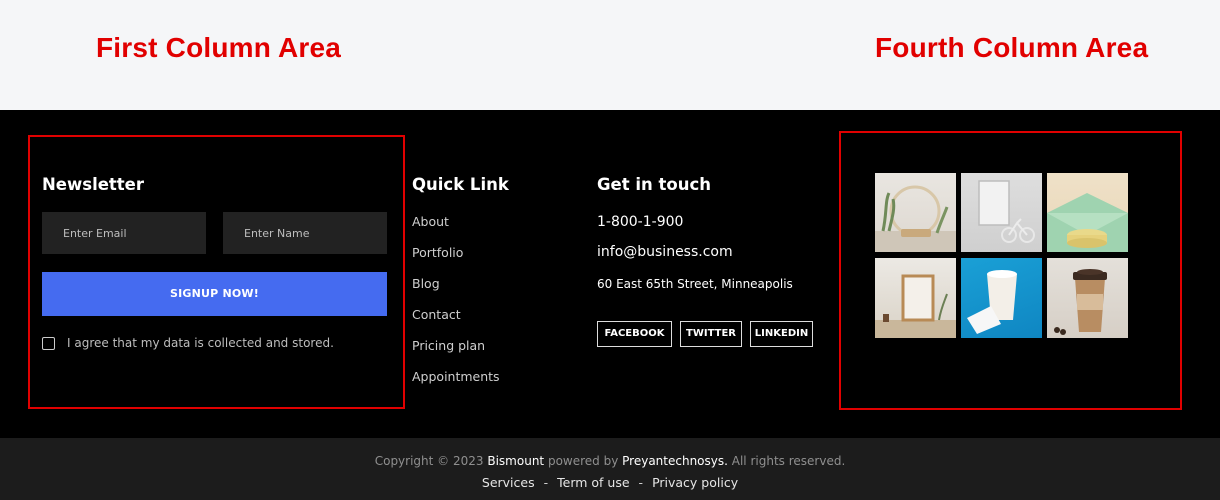  What do you see at coordinates (1001, 212) in the screenshot?
I see `gallery-image-frame-bicycle` at bounding box center [1001, 212].